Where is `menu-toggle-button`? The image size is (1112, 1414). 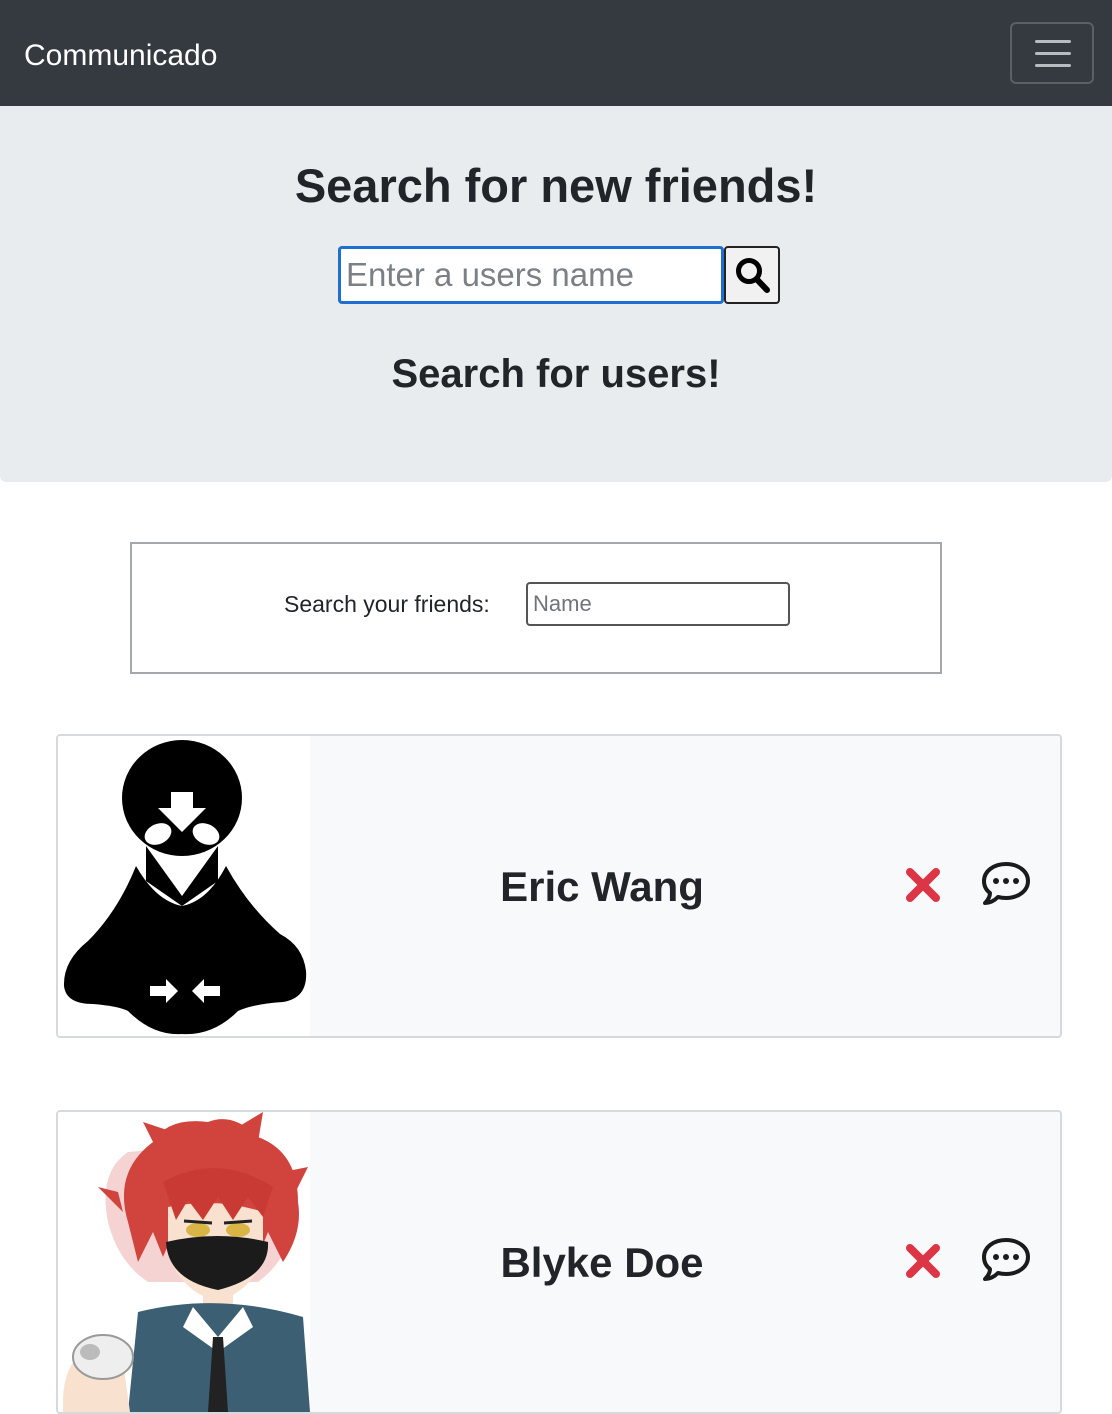 menu-toggle-button is located at coordinates (1052, 53).